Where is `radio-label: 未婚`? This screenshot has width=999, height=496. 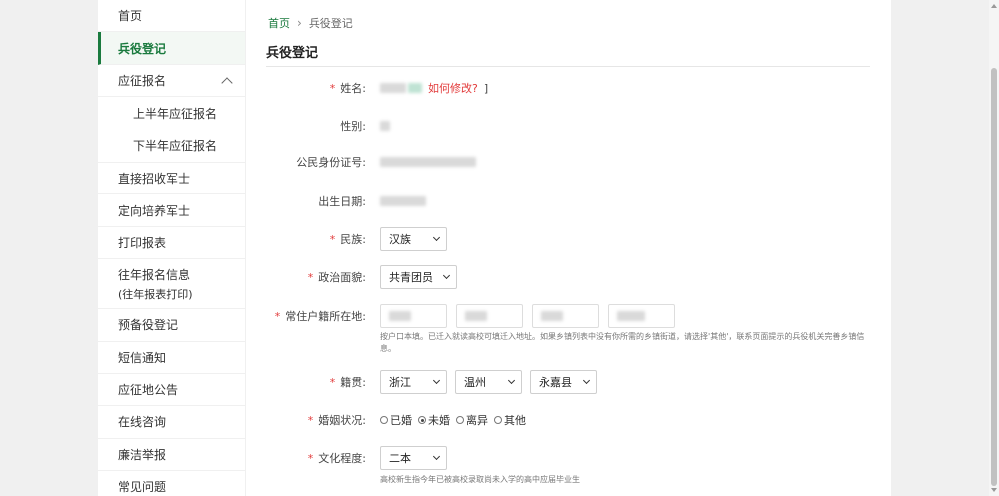 radio-label: 未婚 is located at coordinates (439, 420).